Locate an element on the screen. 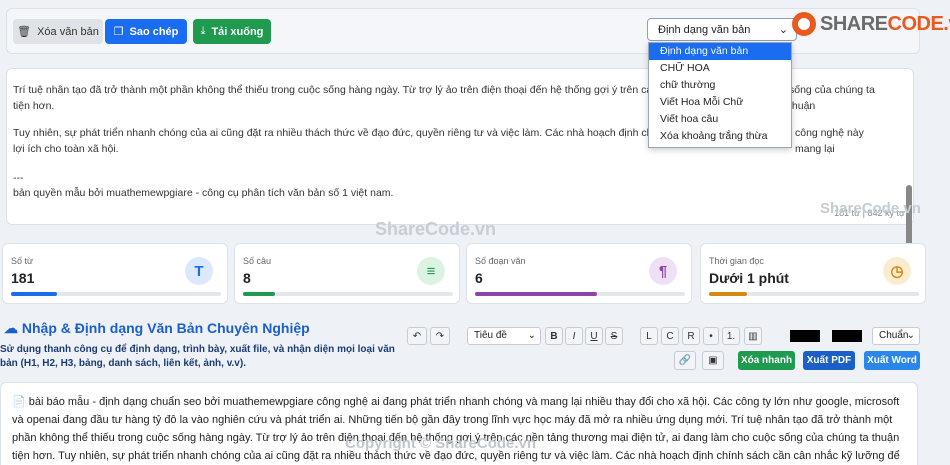  format-option: Viết Hoa Mỗi Chữ is located at coordinates (720, 102).